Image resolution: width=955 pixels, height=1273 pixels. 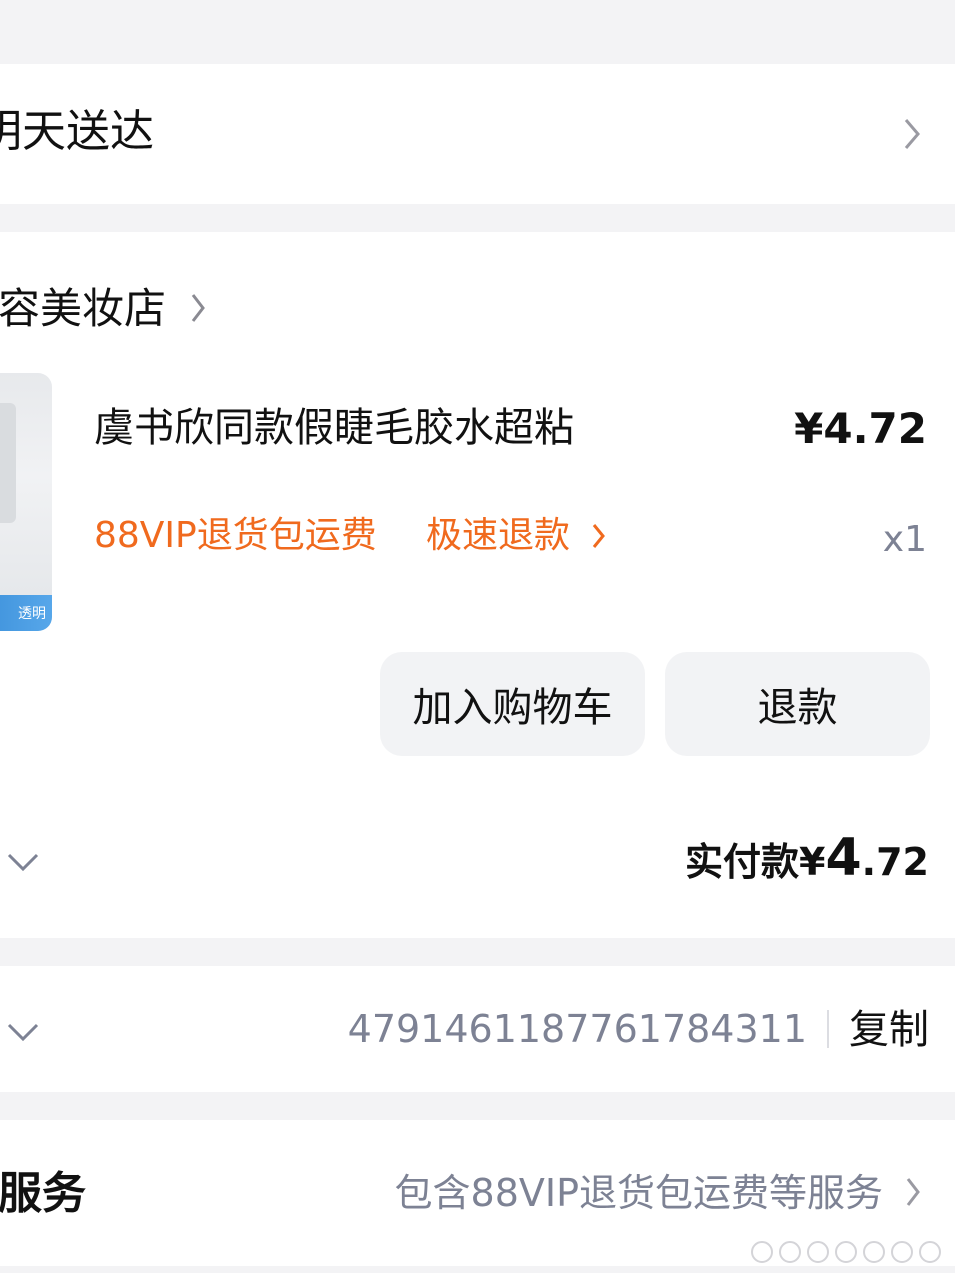 I want to click on thumb-caption: 透明, so click(x=32, y=614).